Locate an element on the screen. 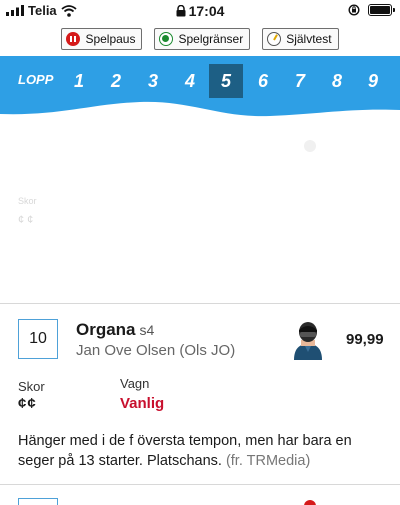 This screenshot has width=400, height=505. pause-icon is located at coordinates (73, 39).